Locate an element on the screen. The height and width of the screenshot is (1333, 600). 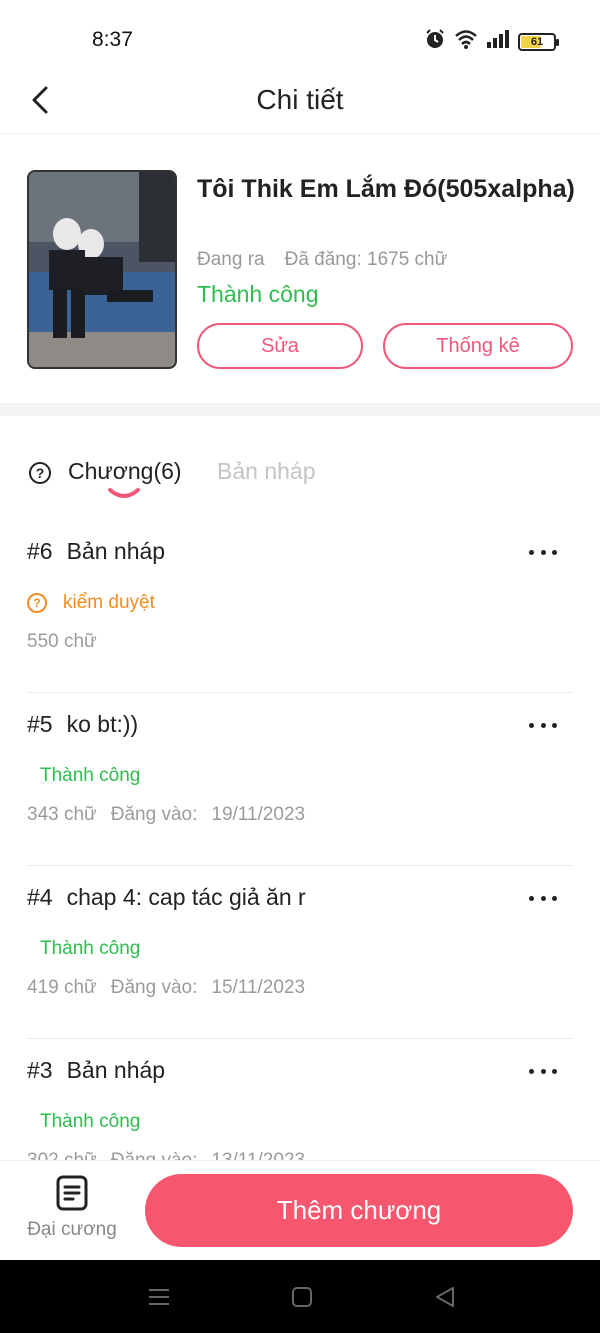
chapter-number: #6 is located at coordinates (40, 551).